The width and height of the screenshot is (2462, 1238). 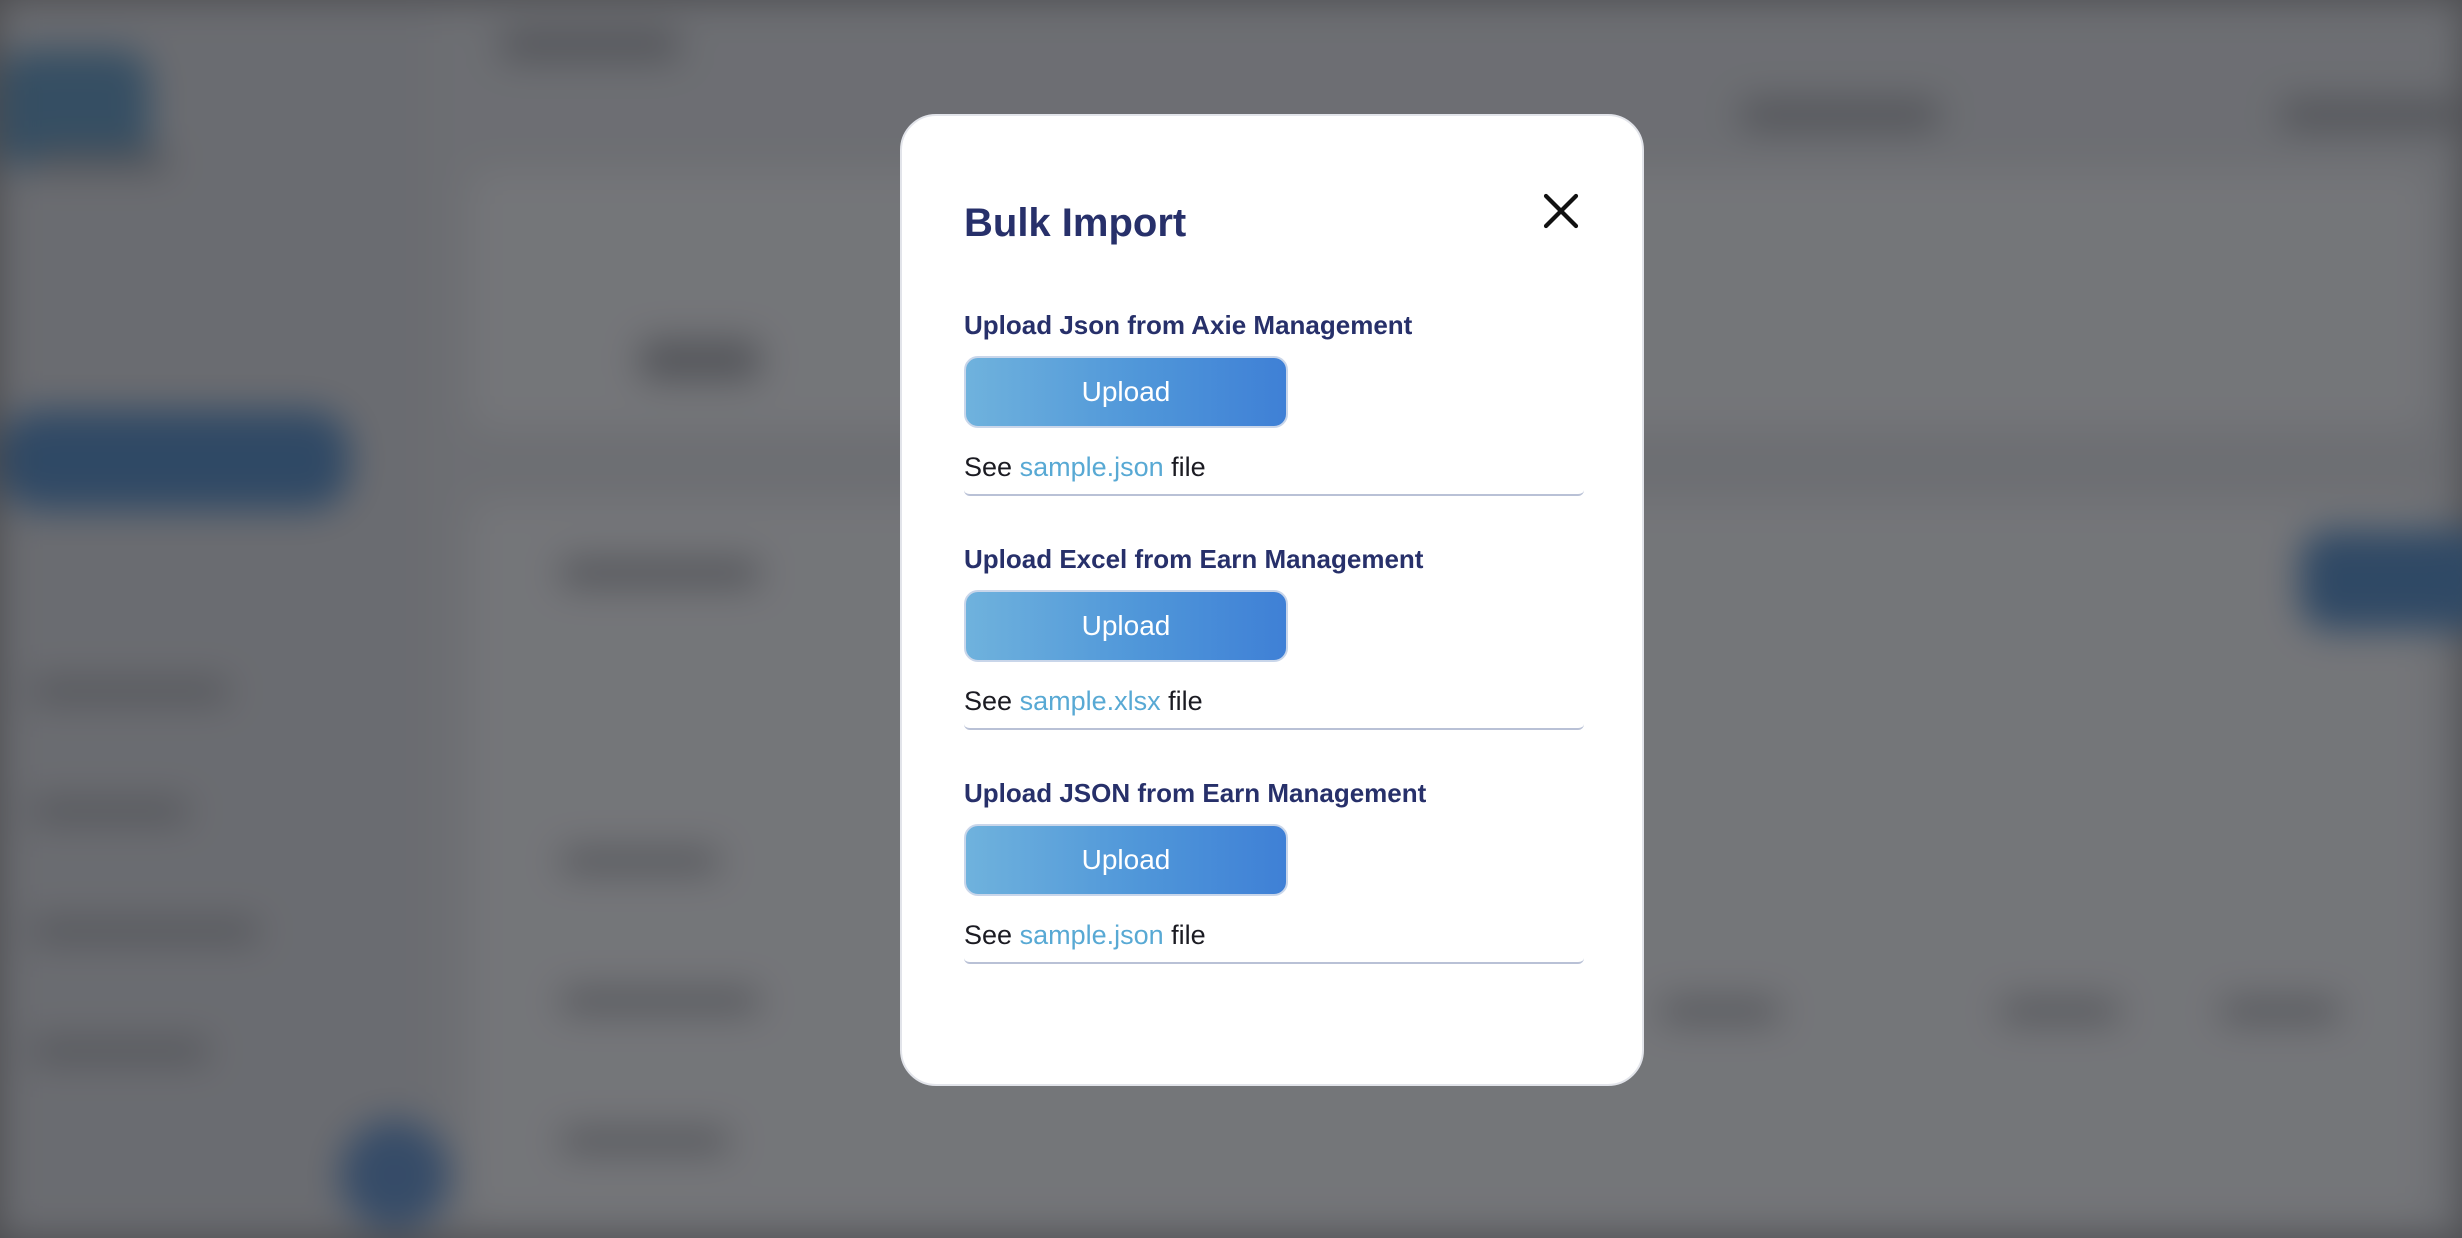 I want to click on section-label: Upload Json from Axie Management, so click(x=1188, y=325).